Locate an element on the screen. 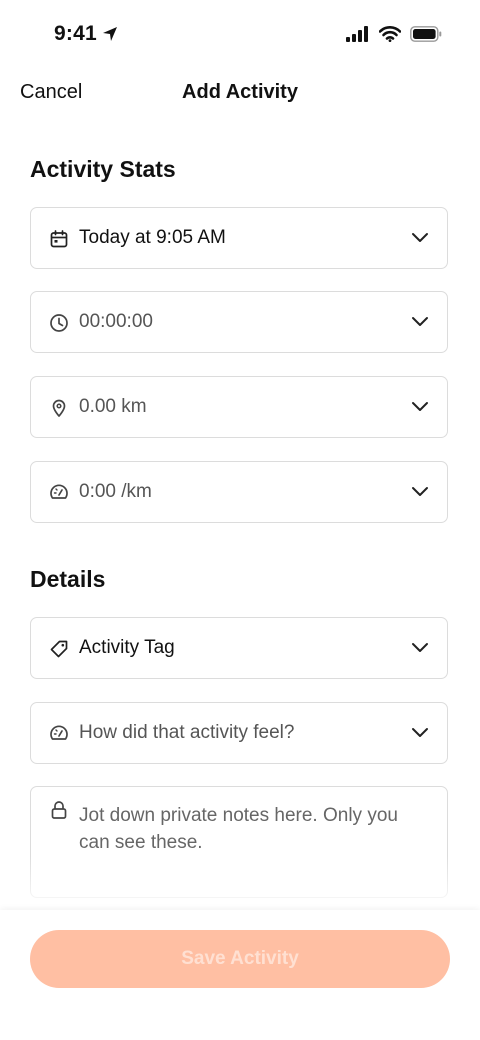 The width and height of the screenshot is (480, 1040). pace-field: 0:00 /km is located at coordinates (239, 492).